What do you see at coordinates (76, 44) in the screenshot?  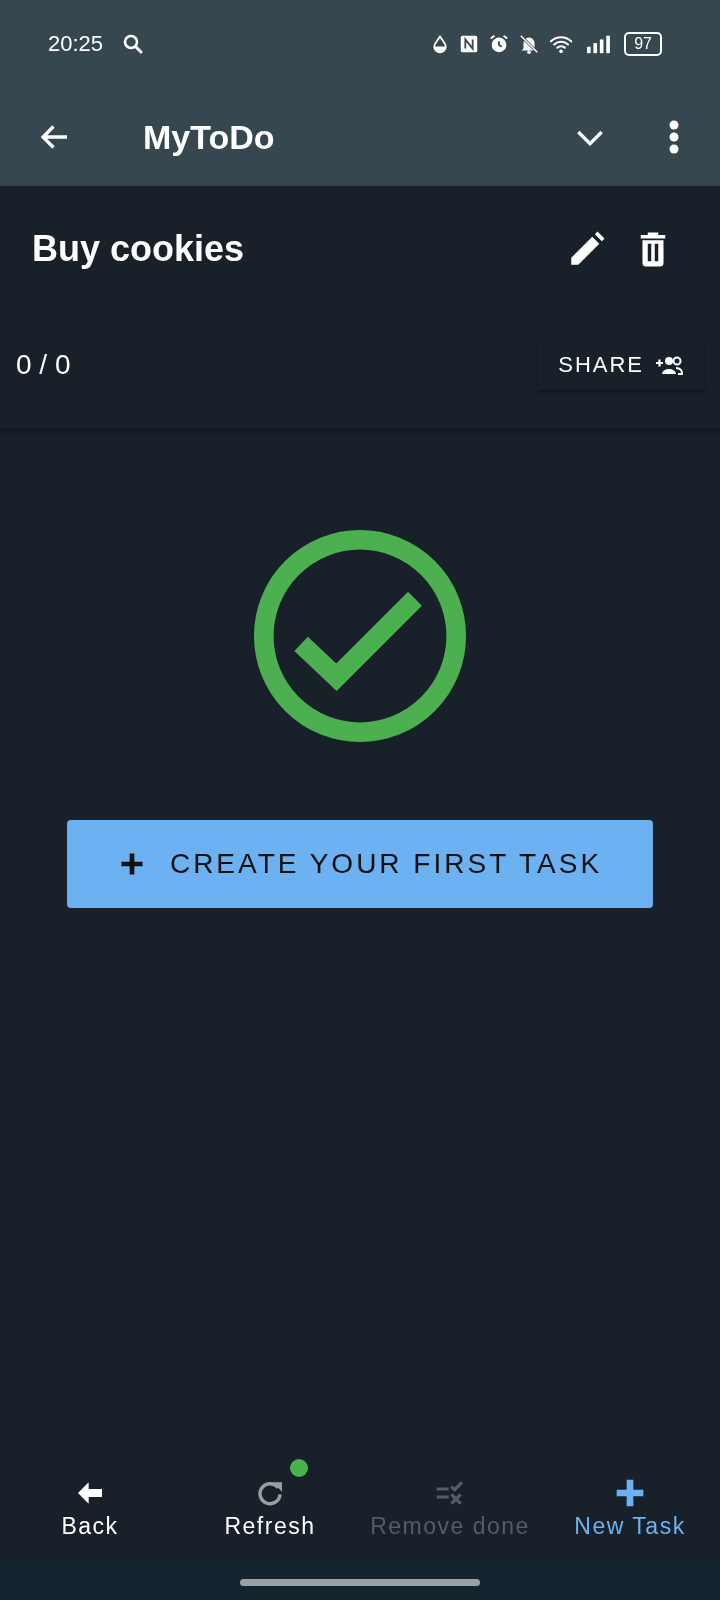 I see `clock: 20:25` at bounding box center [76, 44].